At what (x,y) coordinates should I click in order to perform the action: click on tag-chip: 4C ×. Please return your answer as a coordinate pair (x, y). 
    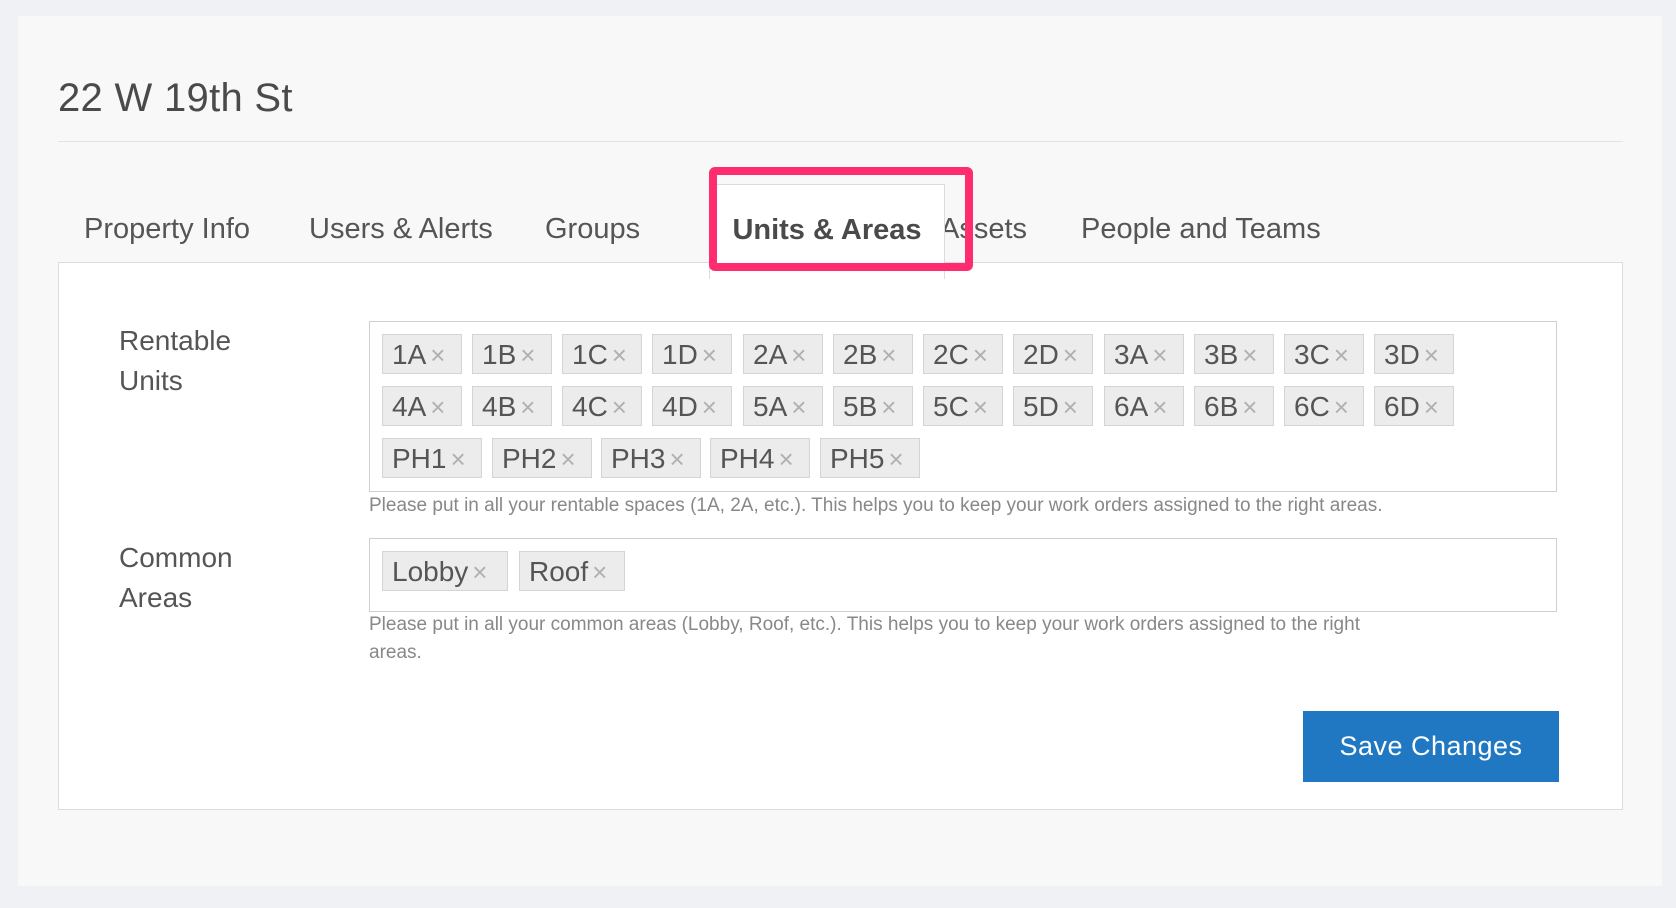
    Looking at the image, I should click on (602, 406).